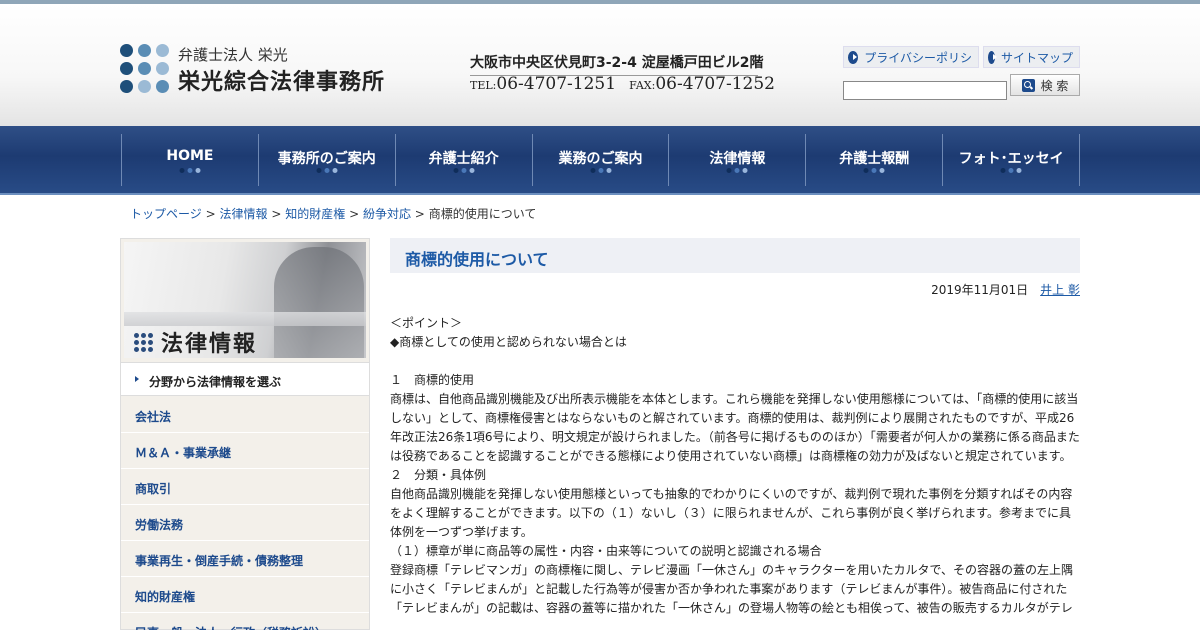  I want to click on sidebar-item-labor: 労働法務, so click(245, 523).